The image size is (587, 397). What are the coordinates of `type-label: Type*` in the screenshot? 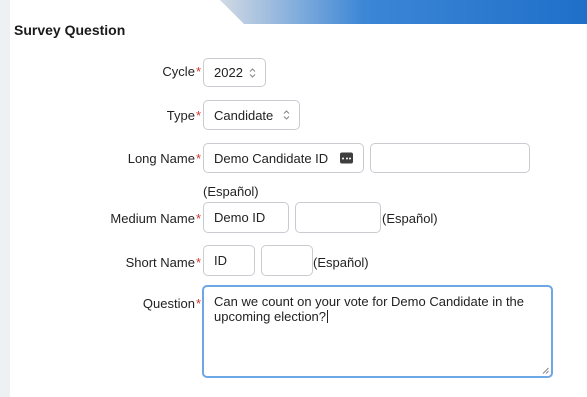 It's located at (184, 115).